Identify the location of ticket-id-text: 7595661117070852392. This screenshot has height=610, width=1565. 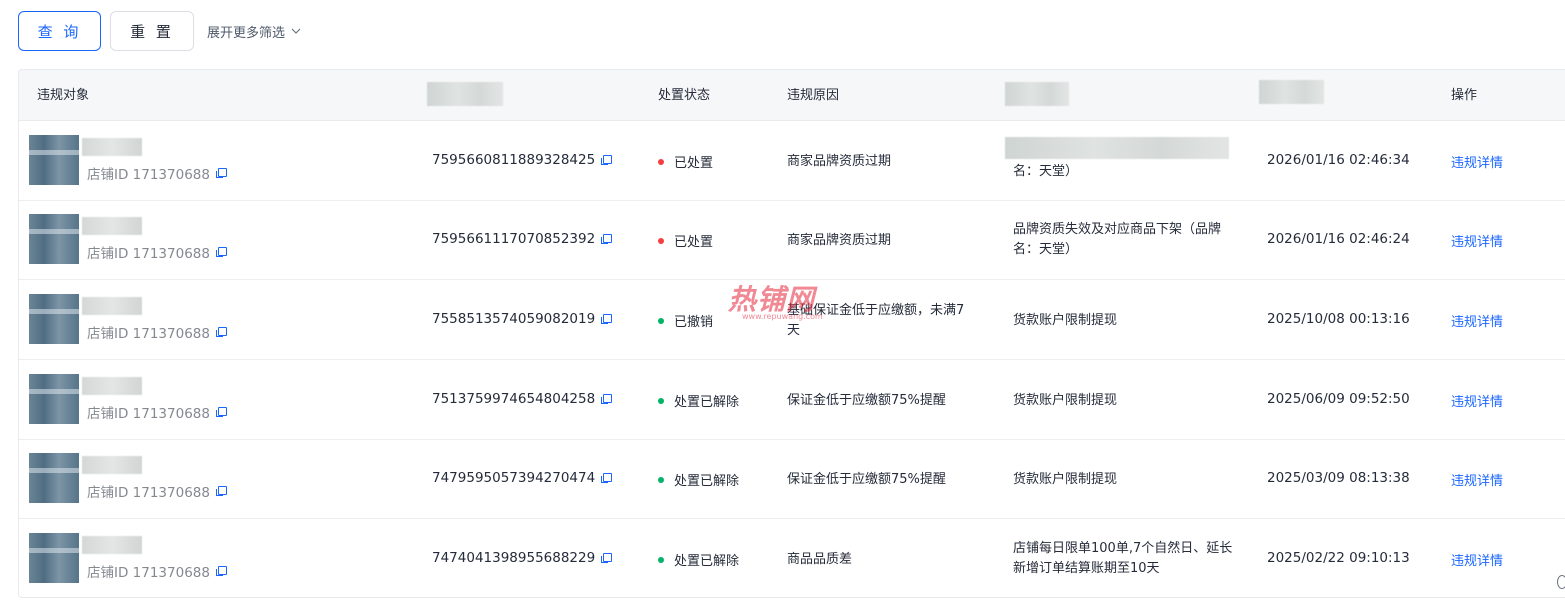
(514, 239).